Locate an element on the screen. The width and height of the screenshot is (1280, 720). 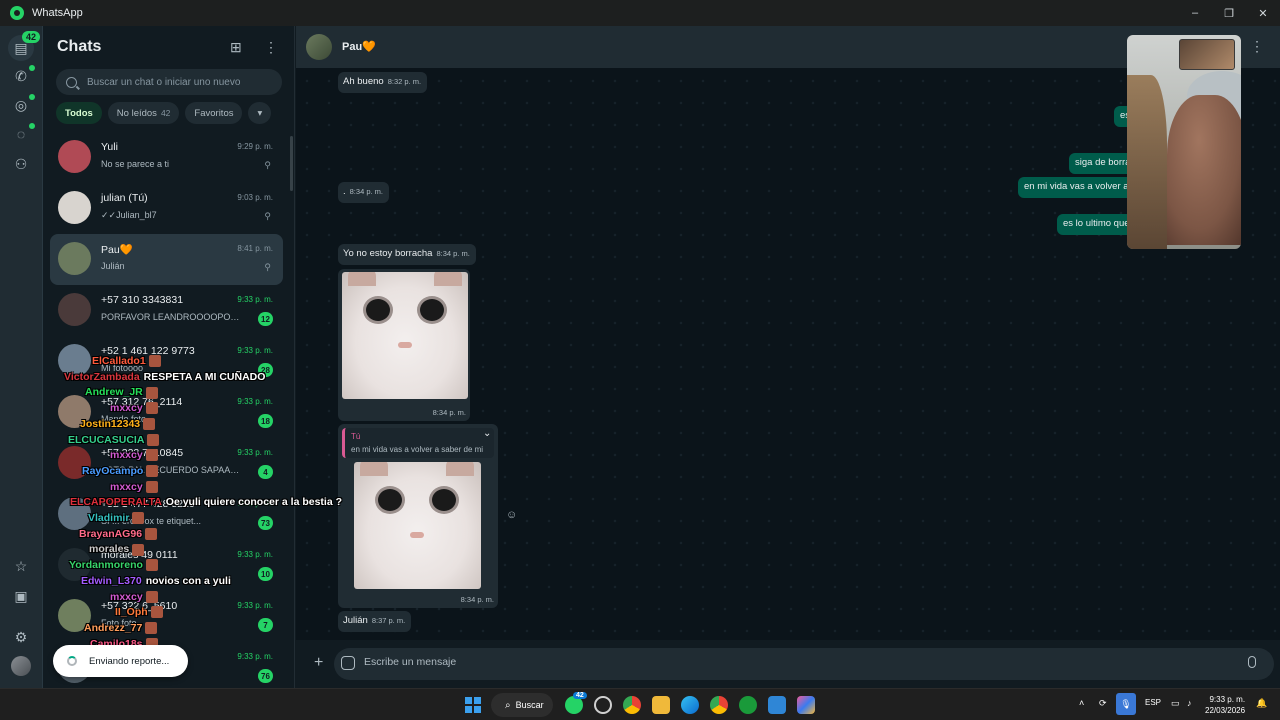
tray-sync-icon: ⟳ is located at coordinates (1103, 703).